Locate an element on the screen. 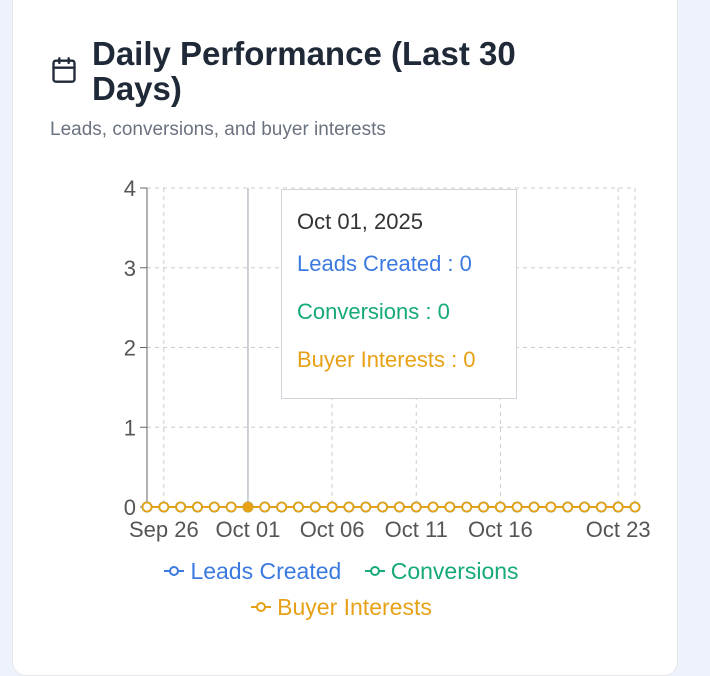 Image resolution: width=710 pixels, height=676 pixels. x-tick-label: Oct 16 is located at coordinates (500, 529).